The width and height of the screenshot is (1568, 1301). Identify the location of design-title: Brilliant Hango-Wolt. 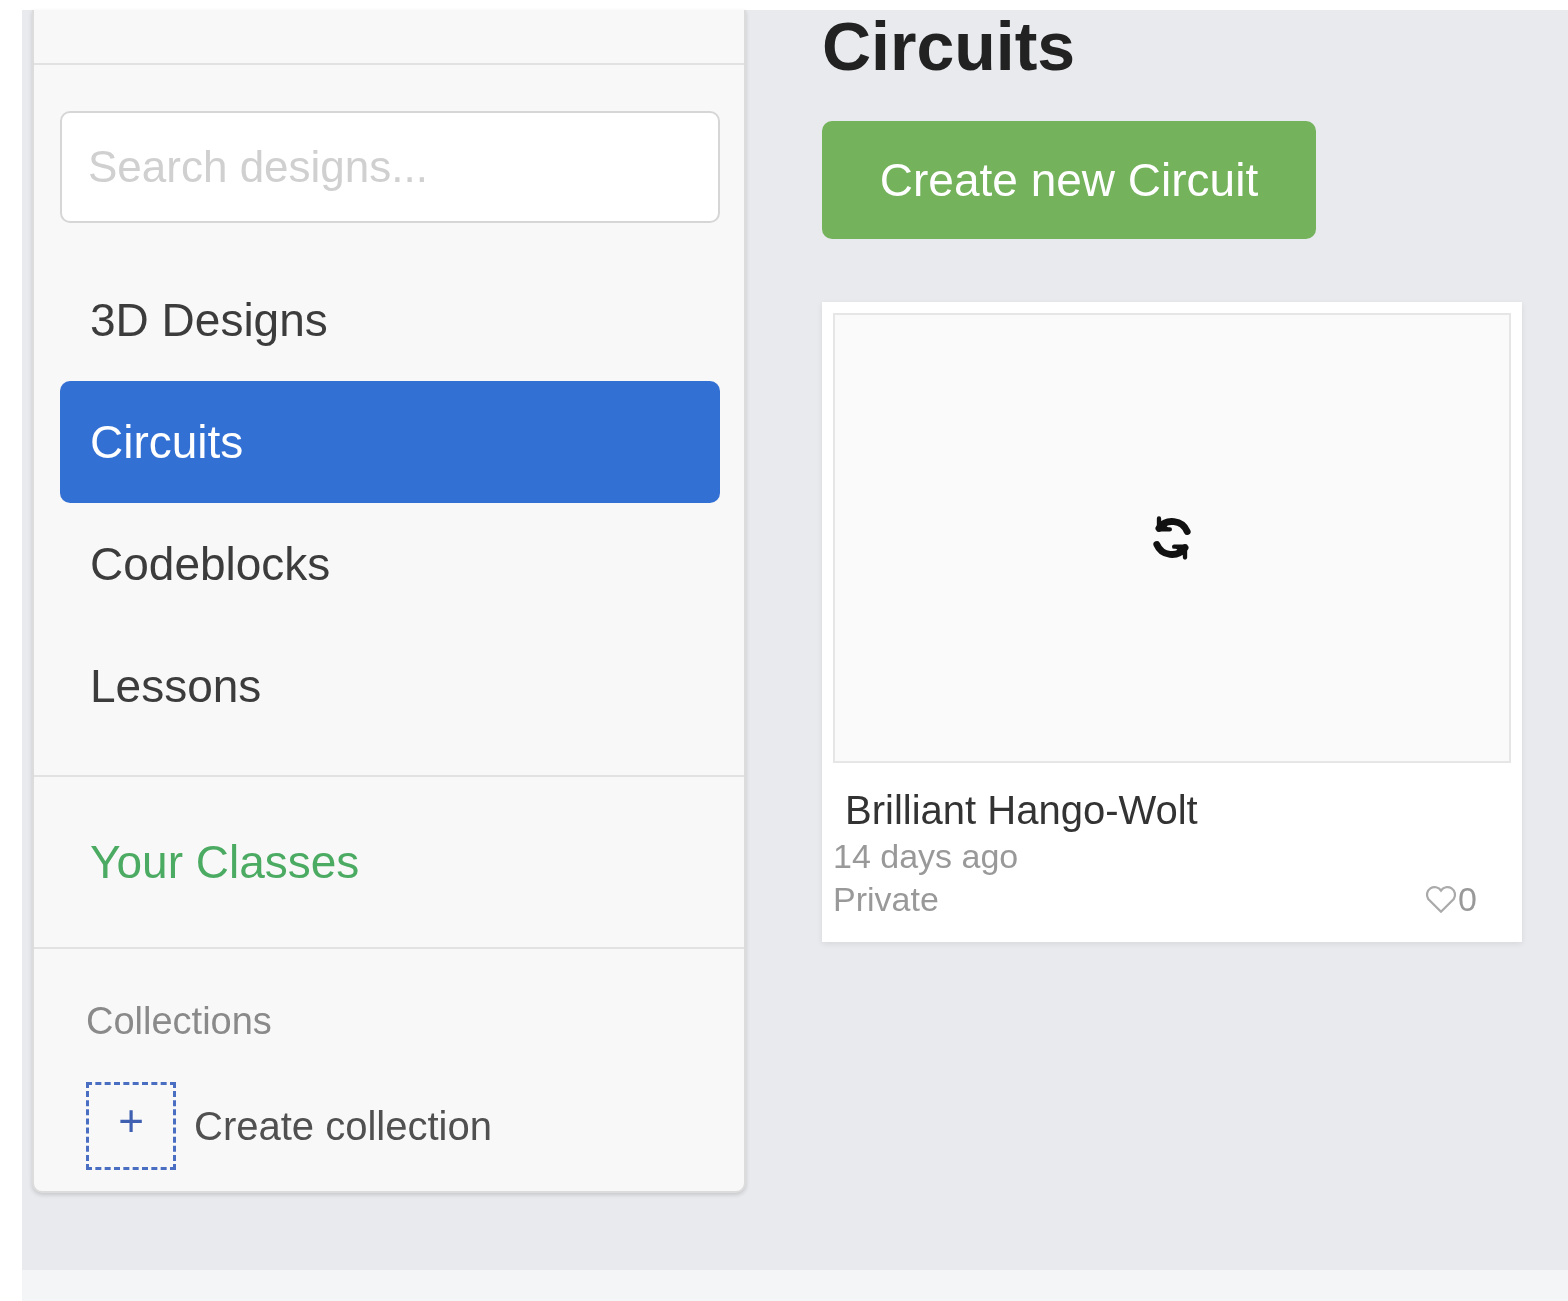
(1022, 810).